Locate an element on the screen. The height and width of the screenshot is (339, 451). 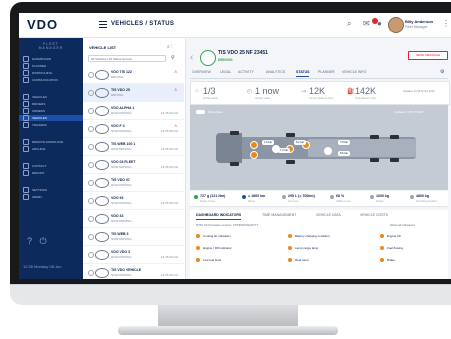
vehicle-list-item: TIS WEB 100 1 NOW DRIVING 12:45 20 Oct is located at coordinates (133, 147).